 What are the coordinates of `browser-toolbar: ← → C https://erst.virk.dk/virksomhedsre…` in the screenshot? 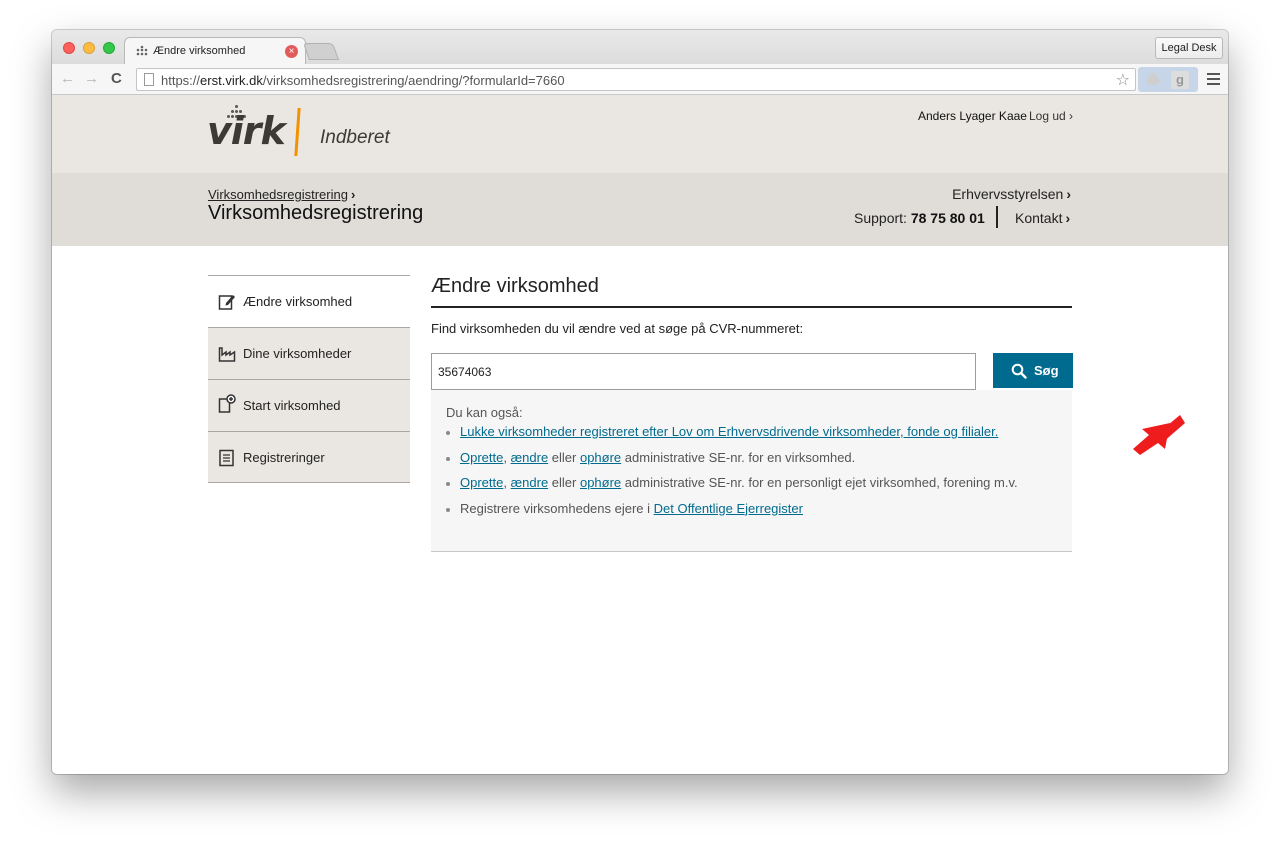 It's located at (640, 79).